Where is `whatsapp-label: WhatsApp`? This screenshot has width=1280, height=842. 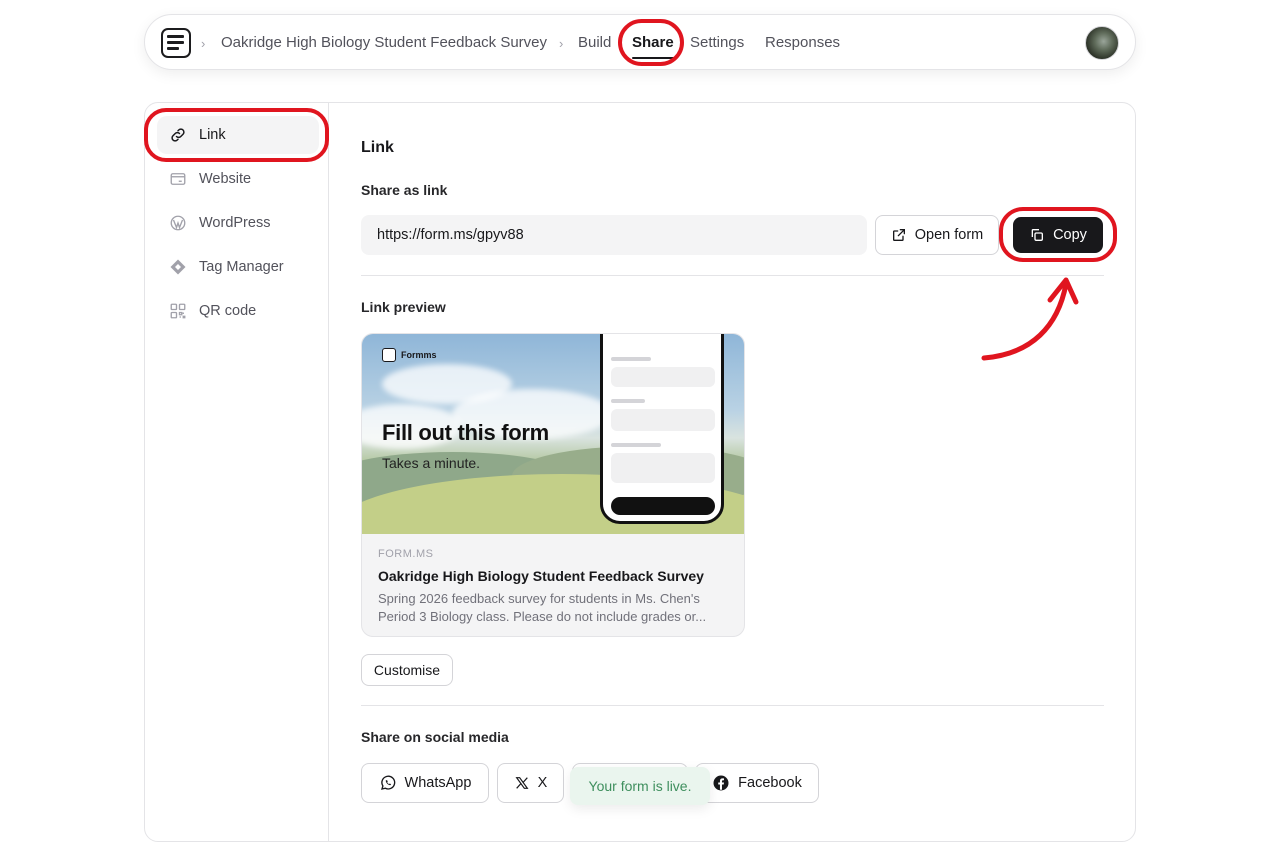
whatsapp-label: WhatsApp is located at coordinates (438, 783).